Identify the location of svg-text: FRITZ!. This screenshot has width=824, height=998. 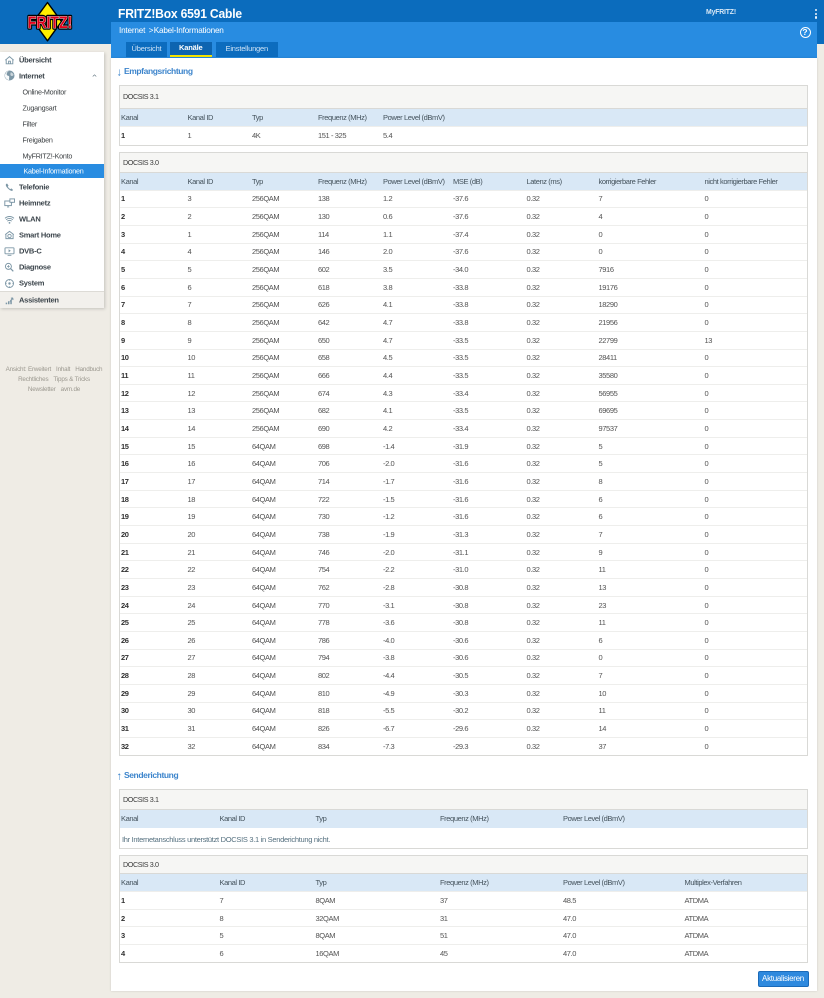
(50, 22).